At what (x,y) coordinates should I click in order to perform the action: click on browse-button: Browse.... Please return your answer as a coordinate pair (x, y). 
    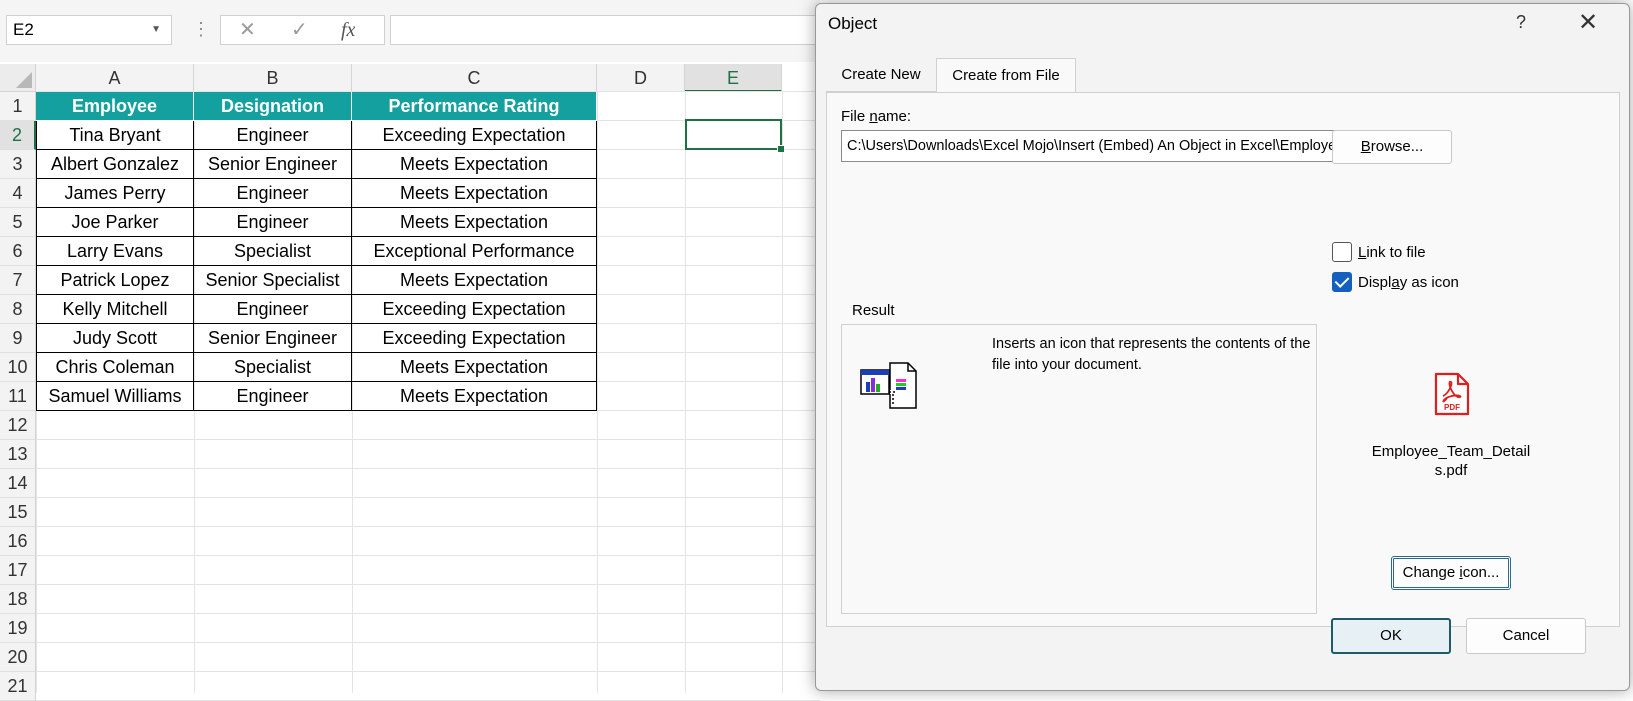
    Looking at the image, I should click on (1392, 147).